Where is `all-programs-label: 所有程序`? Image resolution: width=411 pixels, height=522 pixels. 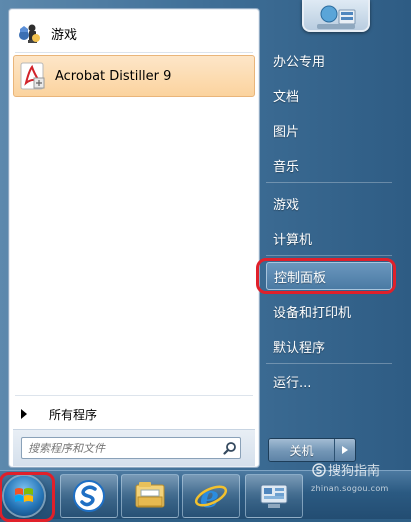 all-programs-label: 所有程序 is located at coordinates (73, 414).